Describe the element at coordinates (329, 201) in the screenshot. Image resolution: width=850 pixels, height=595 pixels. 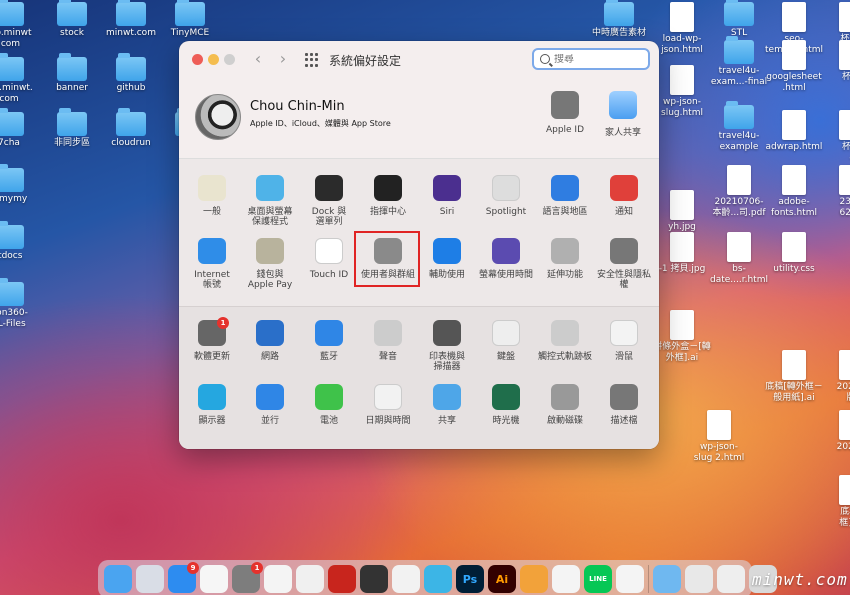
I see `pane-dock: Dock 與 選單列` at that location.